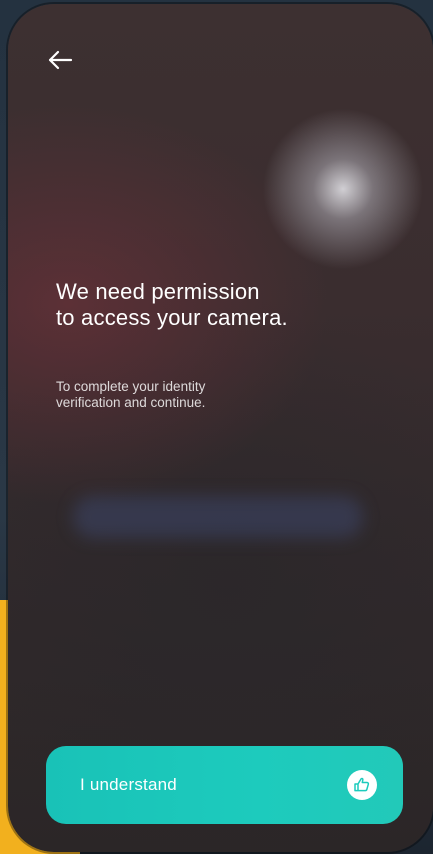  I want to click on back-button, so click(60, 60).